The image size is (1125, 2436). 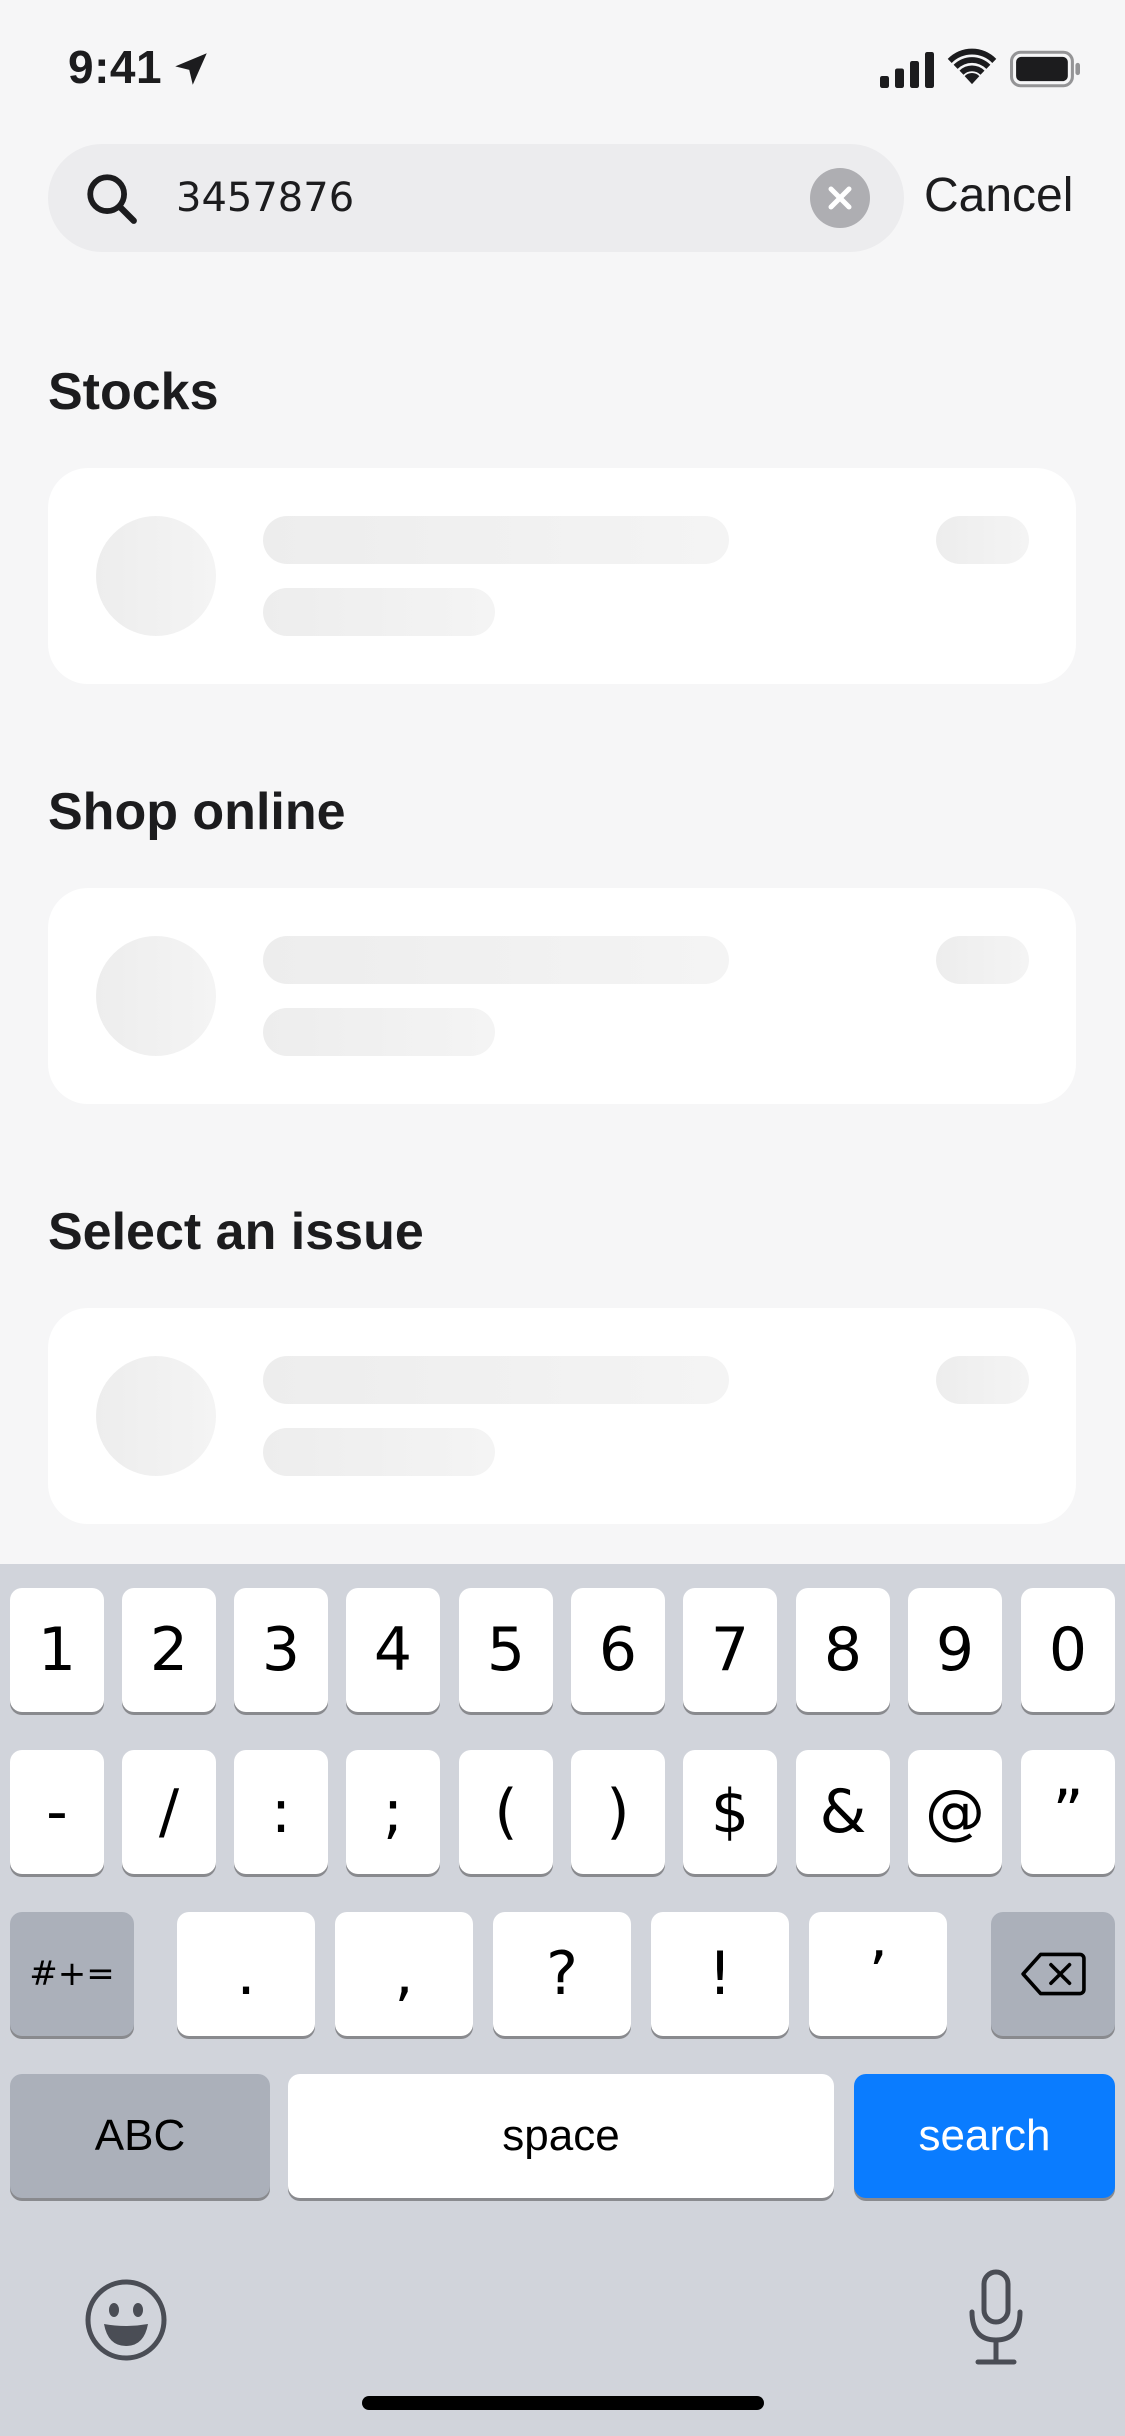 I want to click on key-question: ?, so click(x=562, y=1974).